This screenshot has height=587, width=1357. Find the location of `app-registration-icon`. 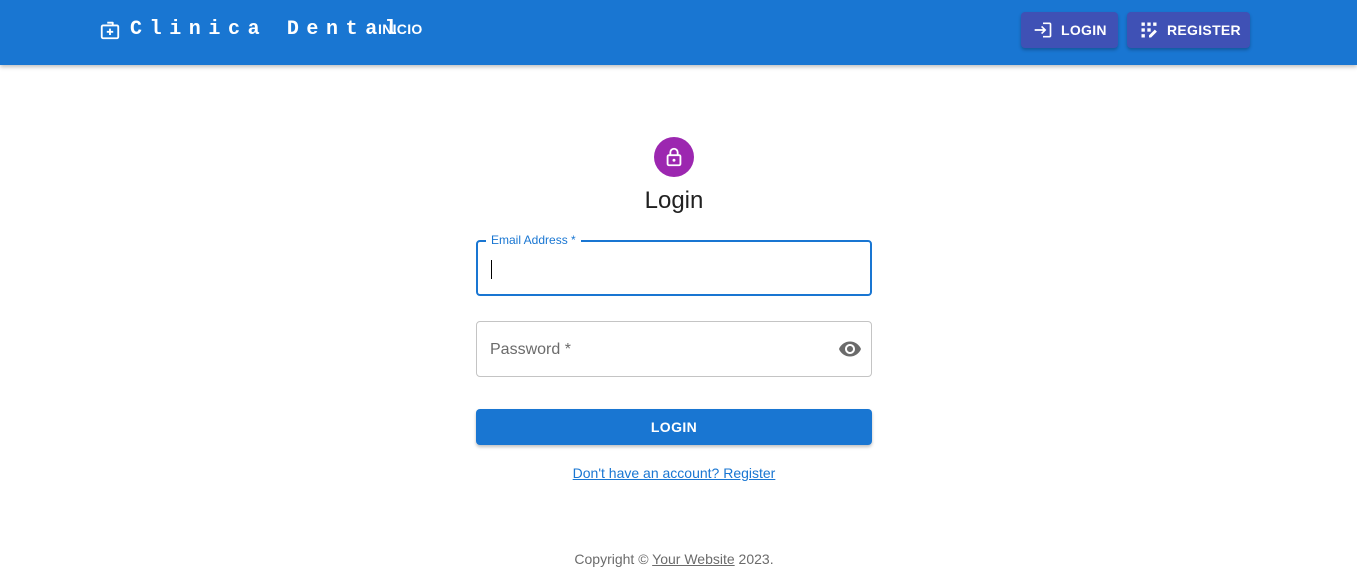

app-registration-icon is located at coordinates (1153, 30).